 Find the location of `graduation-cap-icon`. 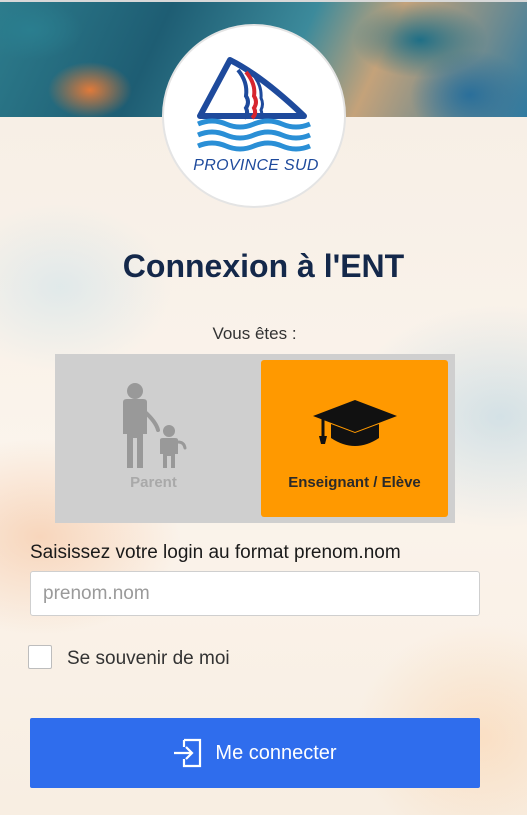

graduation-cap-icon is located at coordinates (355, 423).